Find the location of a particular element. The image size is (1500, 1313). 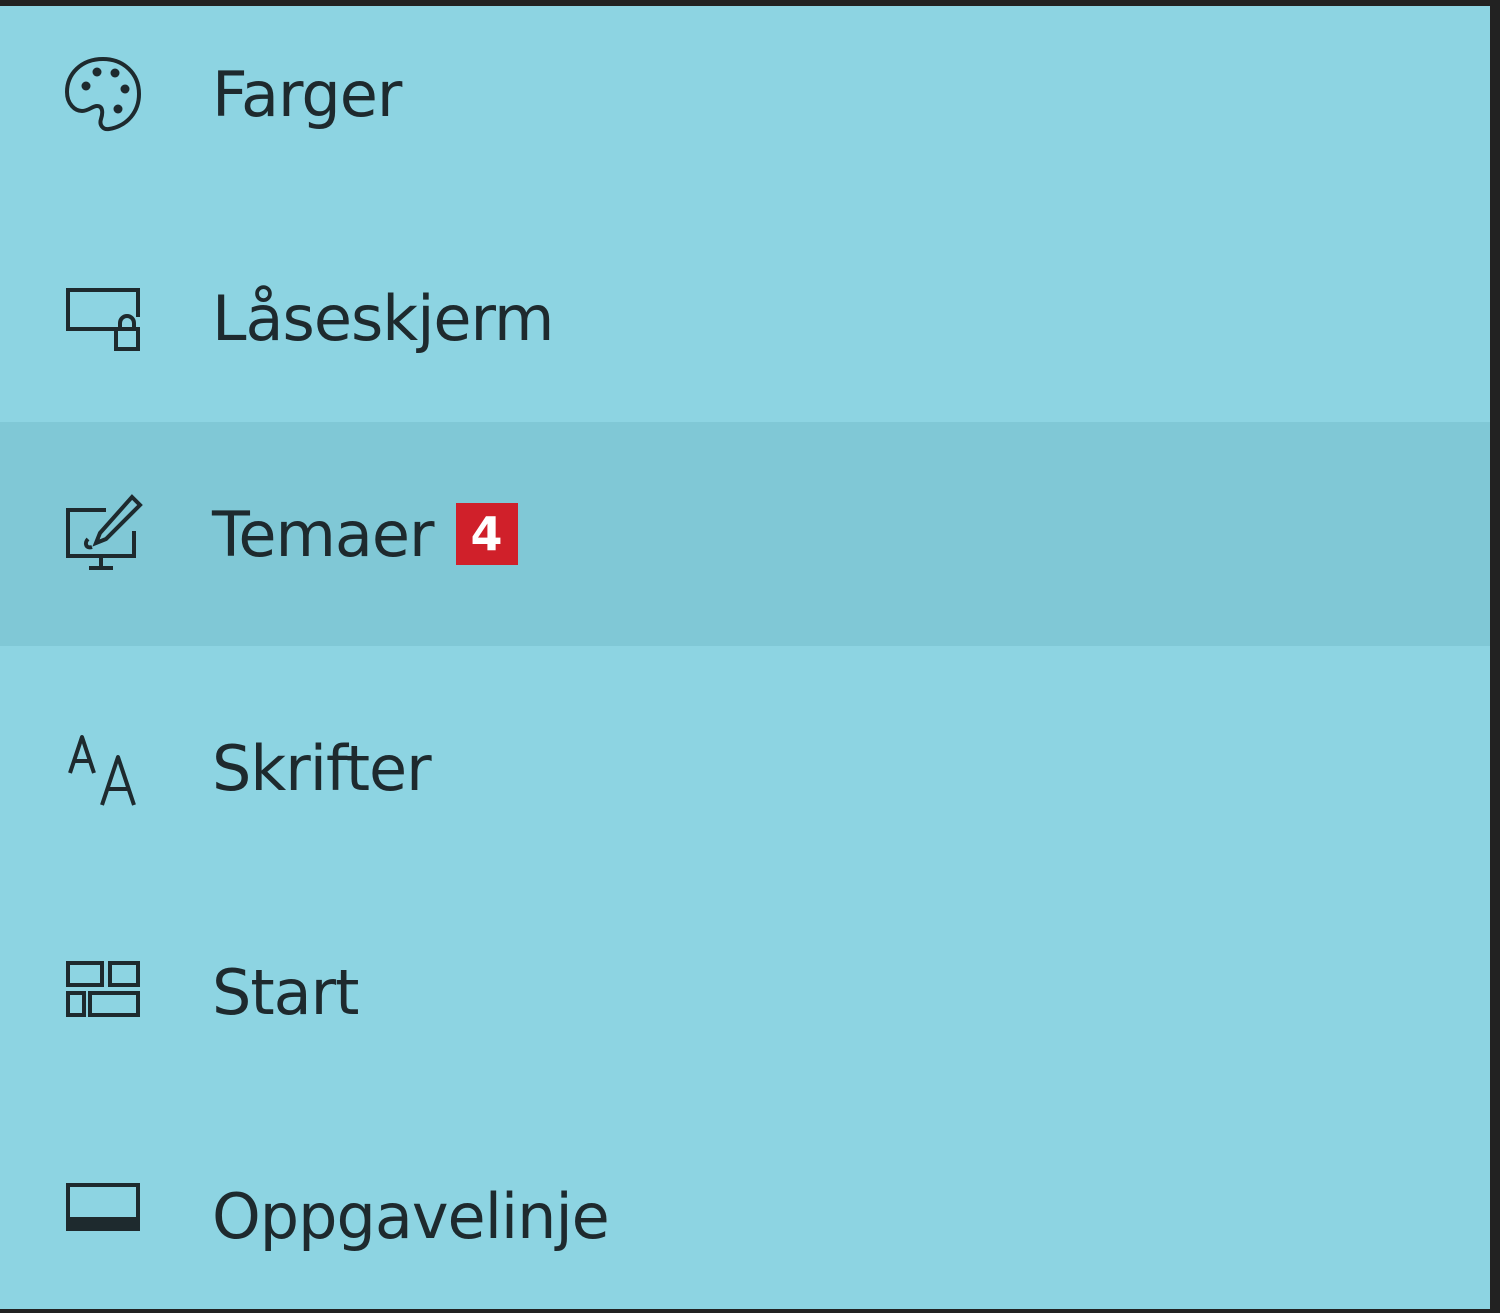

nav-item-label: Farger is located at coordinates (307, 94).